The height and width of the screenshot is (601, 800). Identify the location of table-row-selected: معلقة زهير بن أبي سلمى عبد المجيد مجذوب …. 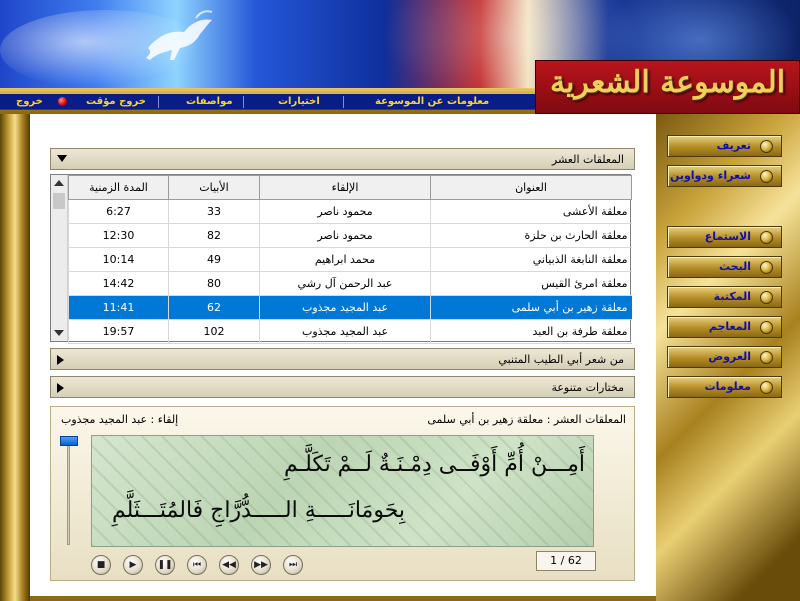
(350, 307).